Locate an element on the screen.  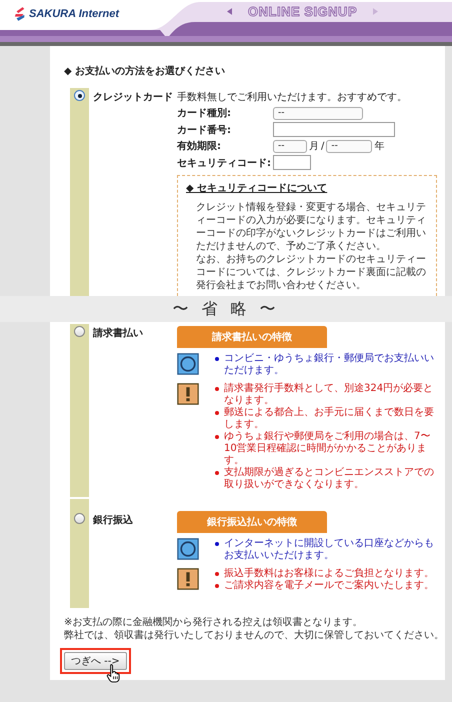
logo-text: SAKURA Internet is located at coordinates (74, 14).